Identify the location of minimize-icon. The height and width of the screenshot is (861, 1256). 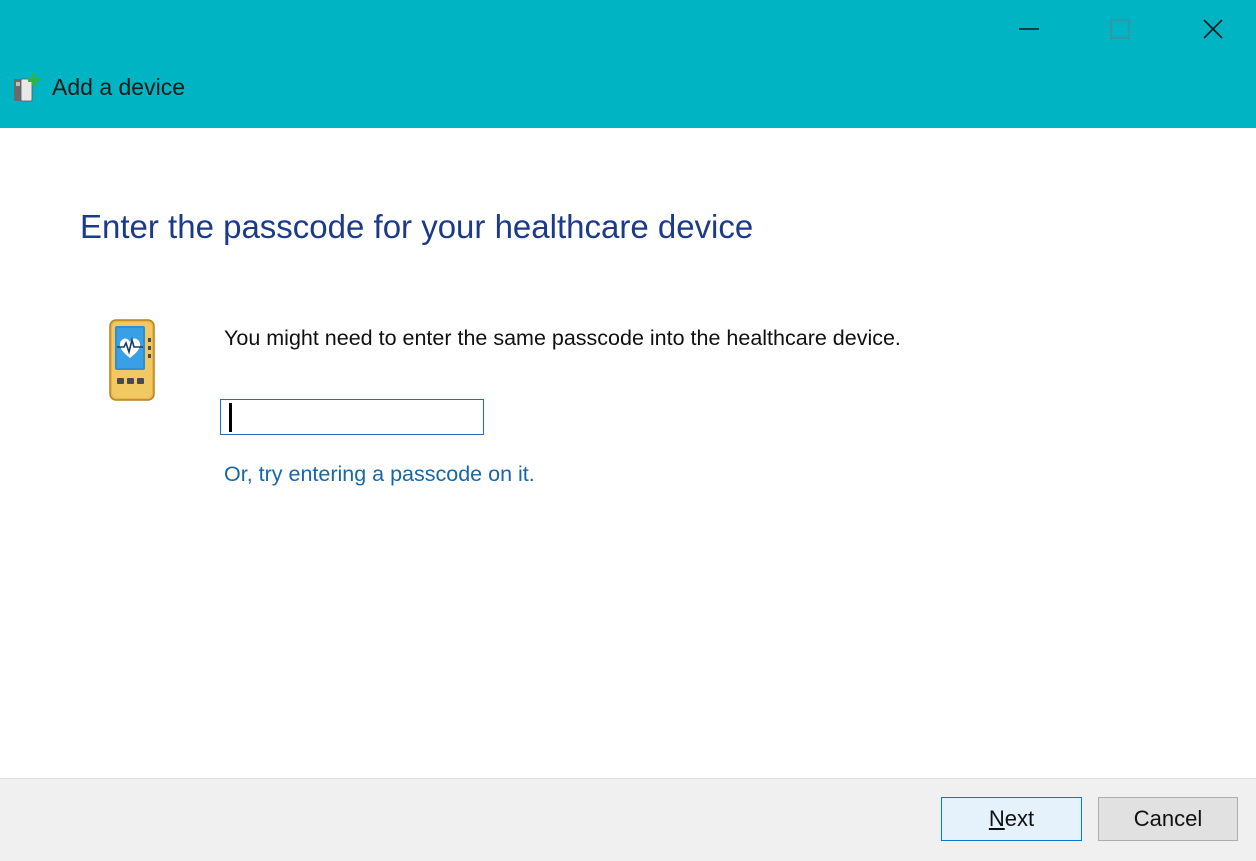
(1029, 29).